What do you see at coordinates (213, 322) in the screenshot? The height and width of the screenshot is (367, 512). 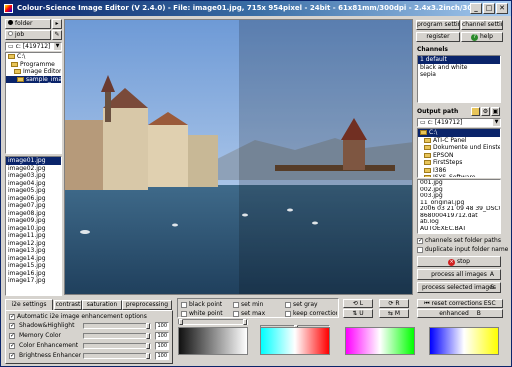 I see `gray-range-slider` at bounding box center [213, 322].